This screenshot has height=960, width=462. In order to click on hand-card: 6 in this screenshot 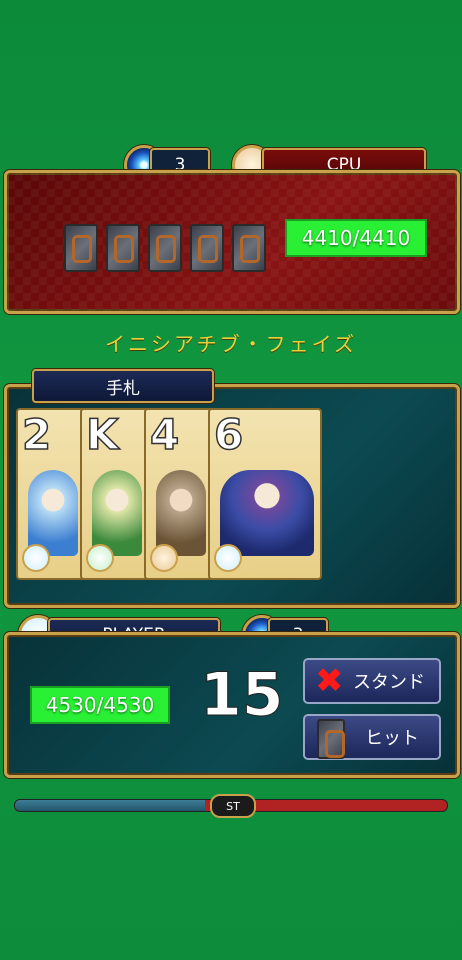, I will do `click(265, 494)`.